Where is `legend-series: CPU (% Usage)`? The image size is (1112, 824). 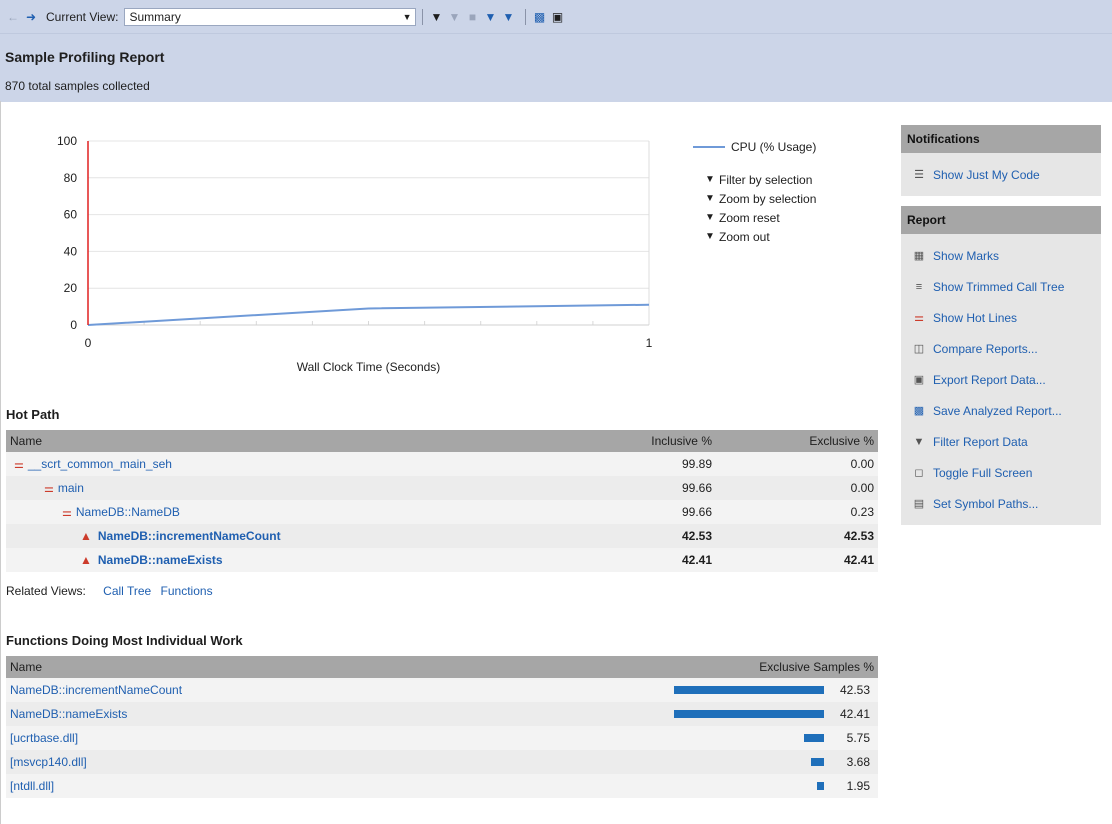 legend-series: CPU (% Usage) is located at coordinates (754, 146).